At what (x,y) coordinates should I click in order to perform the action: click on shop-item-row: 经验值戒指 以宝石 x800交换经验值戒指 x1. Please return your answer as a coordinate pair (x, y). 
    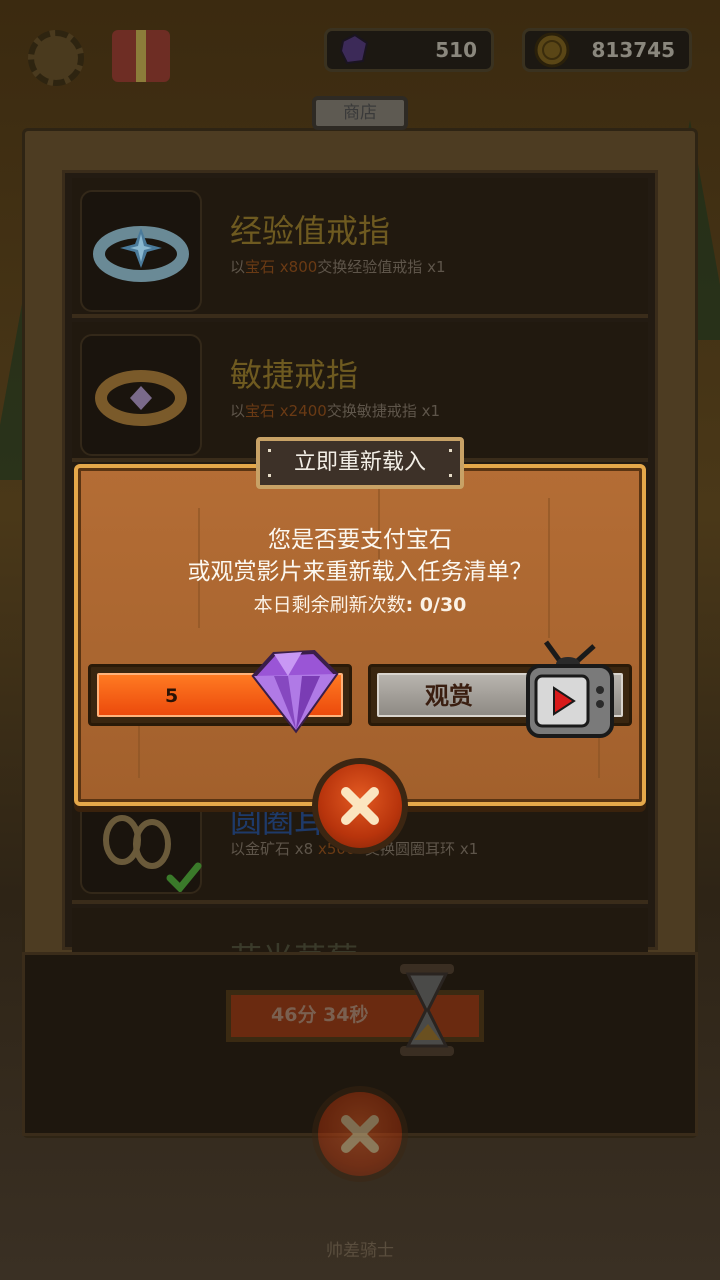
    Looking at the image, I should click on (360, 248).